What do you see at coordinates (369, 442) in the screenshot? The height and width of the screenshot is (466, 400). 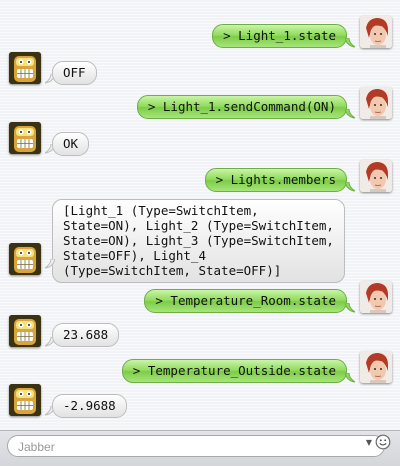 I see `chevron-down-icon: ▼` at bounding box center [369, 442].